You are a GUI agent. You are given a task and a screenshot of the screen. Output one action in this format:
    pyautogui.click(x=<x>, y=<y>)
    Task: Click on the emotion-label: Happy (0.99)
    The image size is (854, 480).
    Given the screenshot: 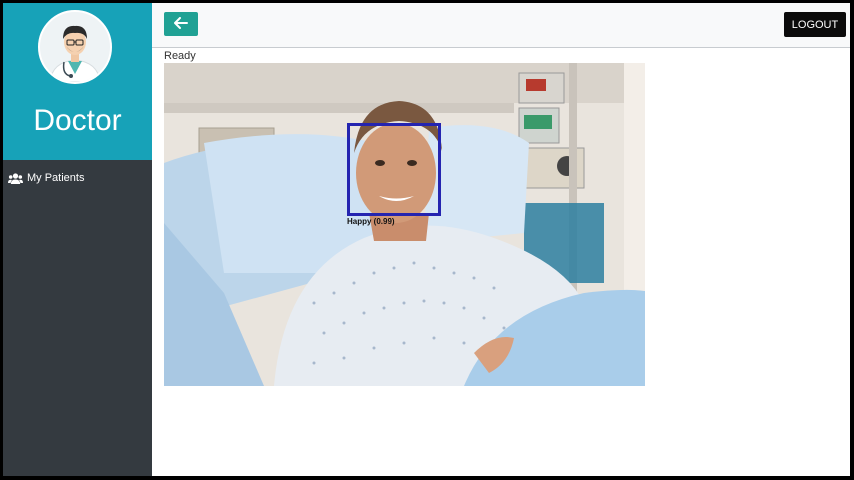 What is the action you would take?
    pyautogui.click(x=371, y=221)
    